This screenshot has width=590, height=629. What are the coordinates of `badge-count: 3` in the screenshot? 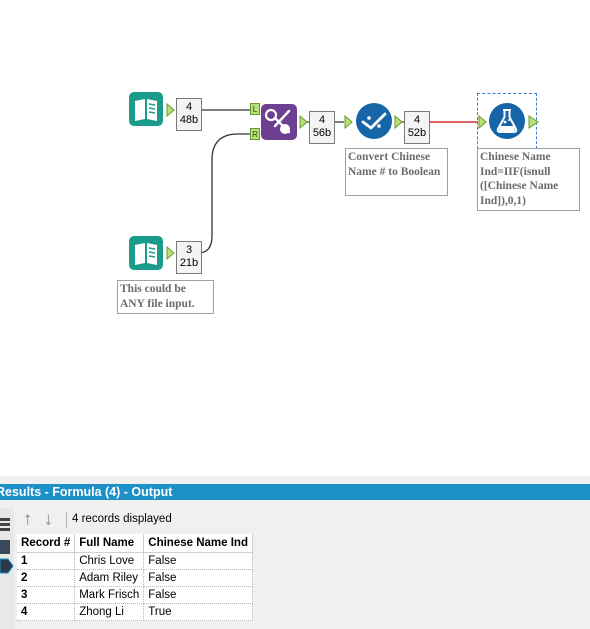 It's located at (189, 250).